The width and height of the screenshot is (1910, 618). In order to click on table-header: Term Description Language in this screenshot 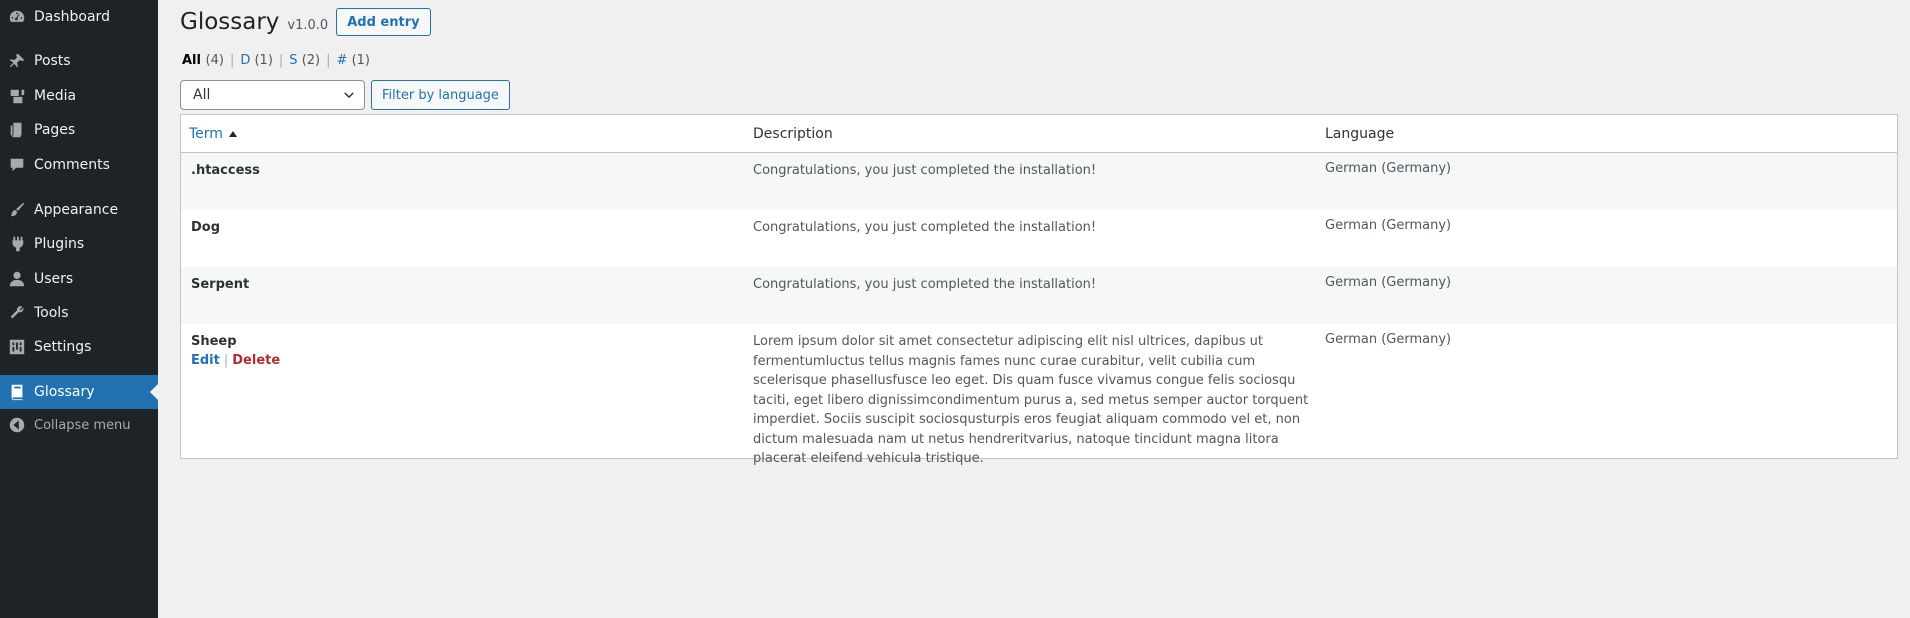, I will do `click(1039, 134)`.